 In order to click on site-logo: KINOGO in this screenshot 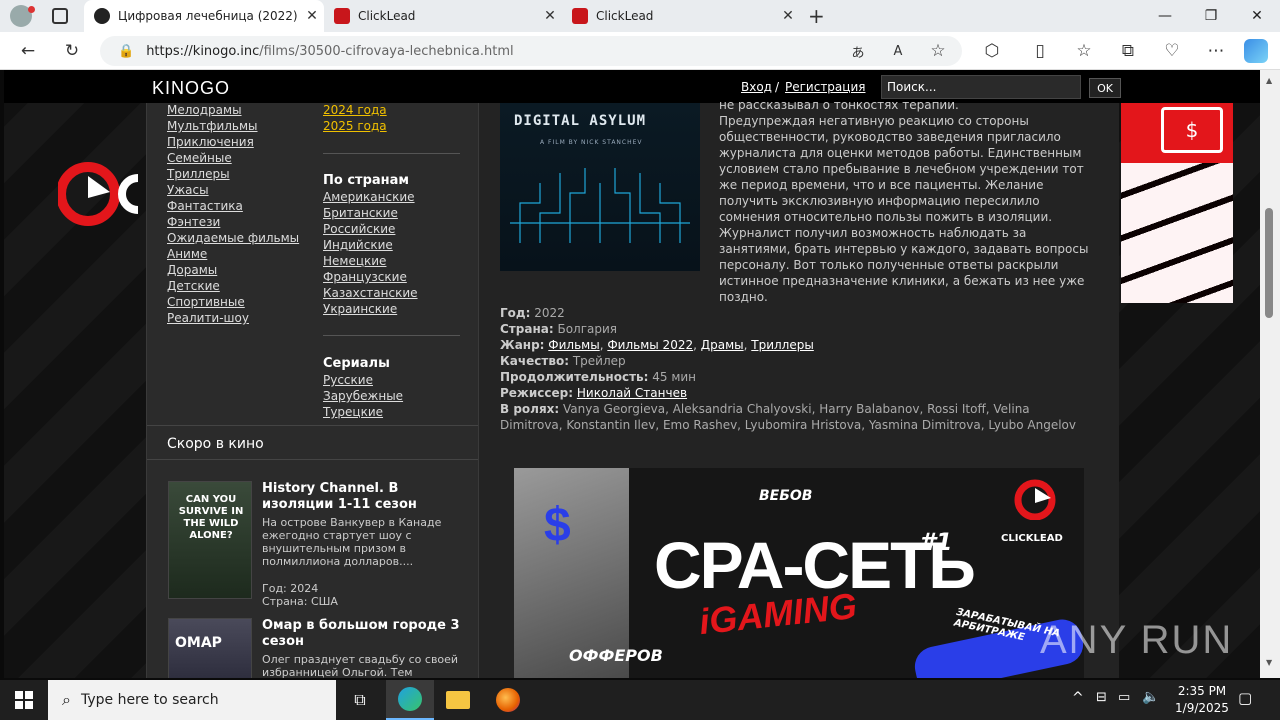, I will do `click(191, 88)`.